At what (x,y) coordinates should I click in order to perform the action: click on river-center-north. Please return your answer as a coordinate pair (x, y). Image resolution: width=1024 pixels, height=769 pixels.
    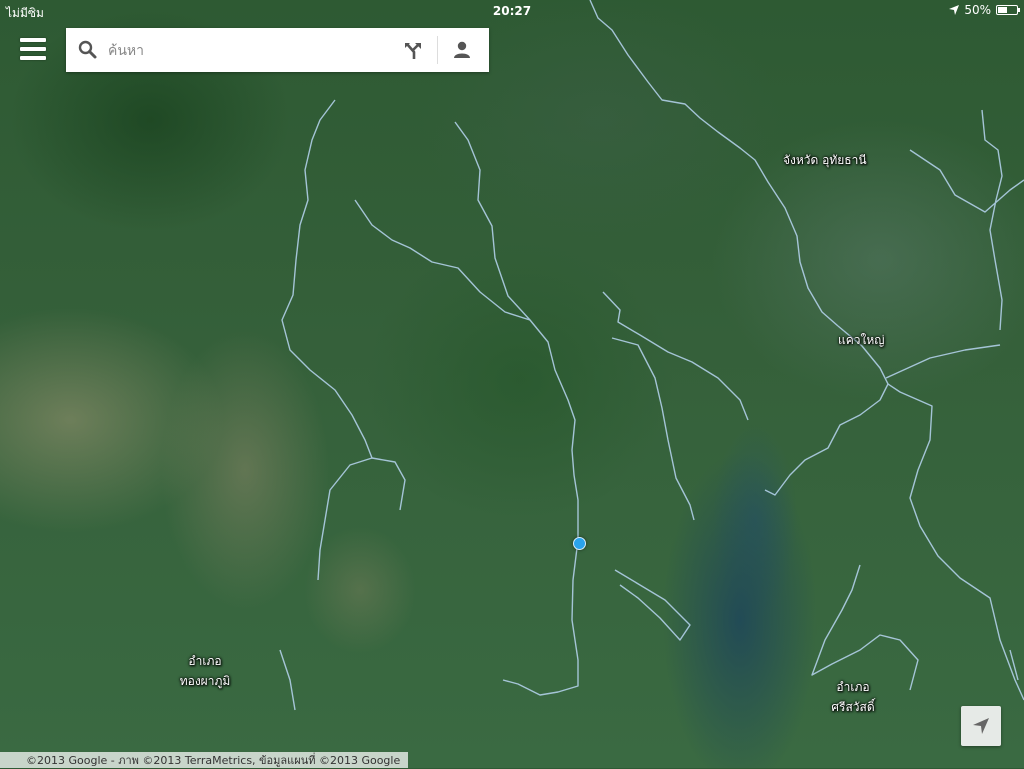
    Looking at the image, I should click on (516, 330).